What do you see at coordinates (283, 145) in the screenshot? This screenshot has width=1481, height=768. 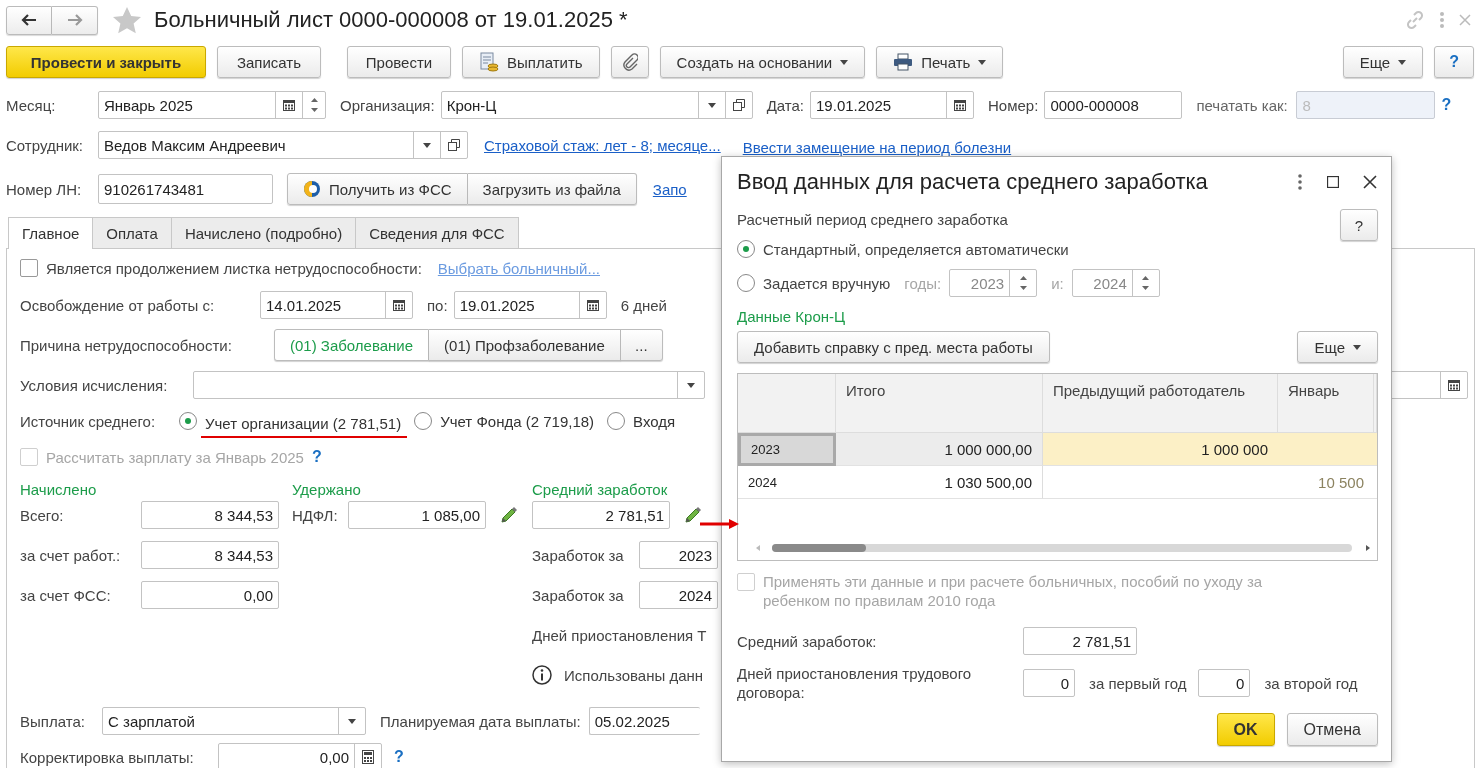 I see `employee-field: Ведов Максим Андреевич` at bounding box center [283, 145].